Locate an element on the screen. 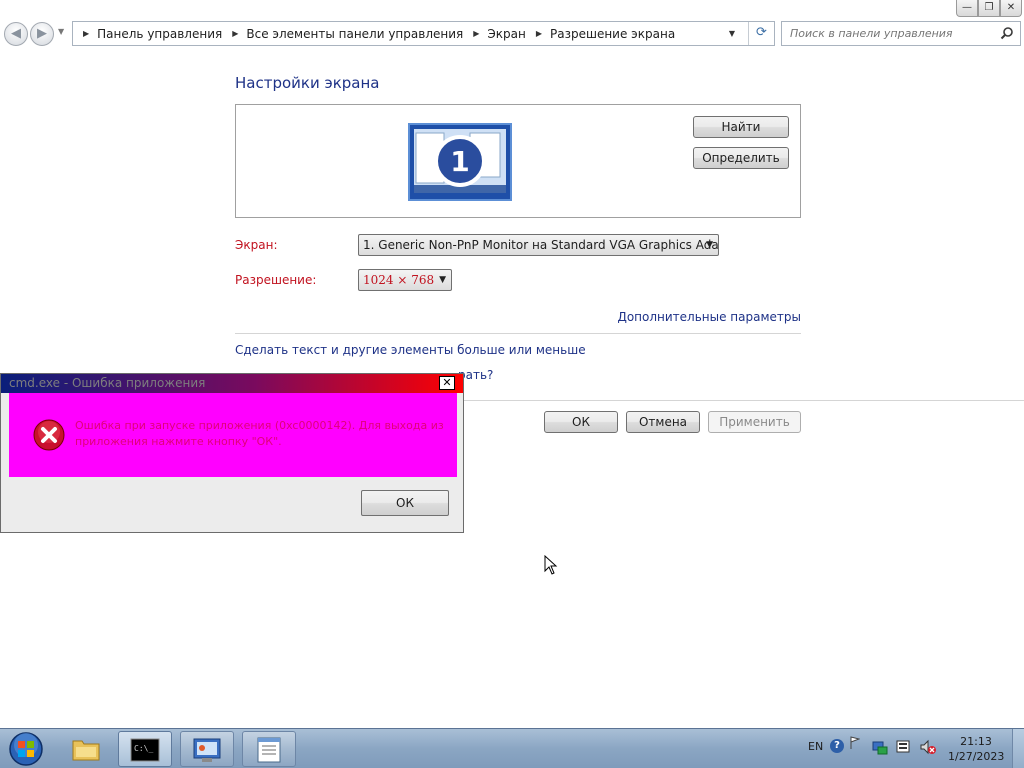  monitor-1-icon: 1 is located at coordinates (460, 162).